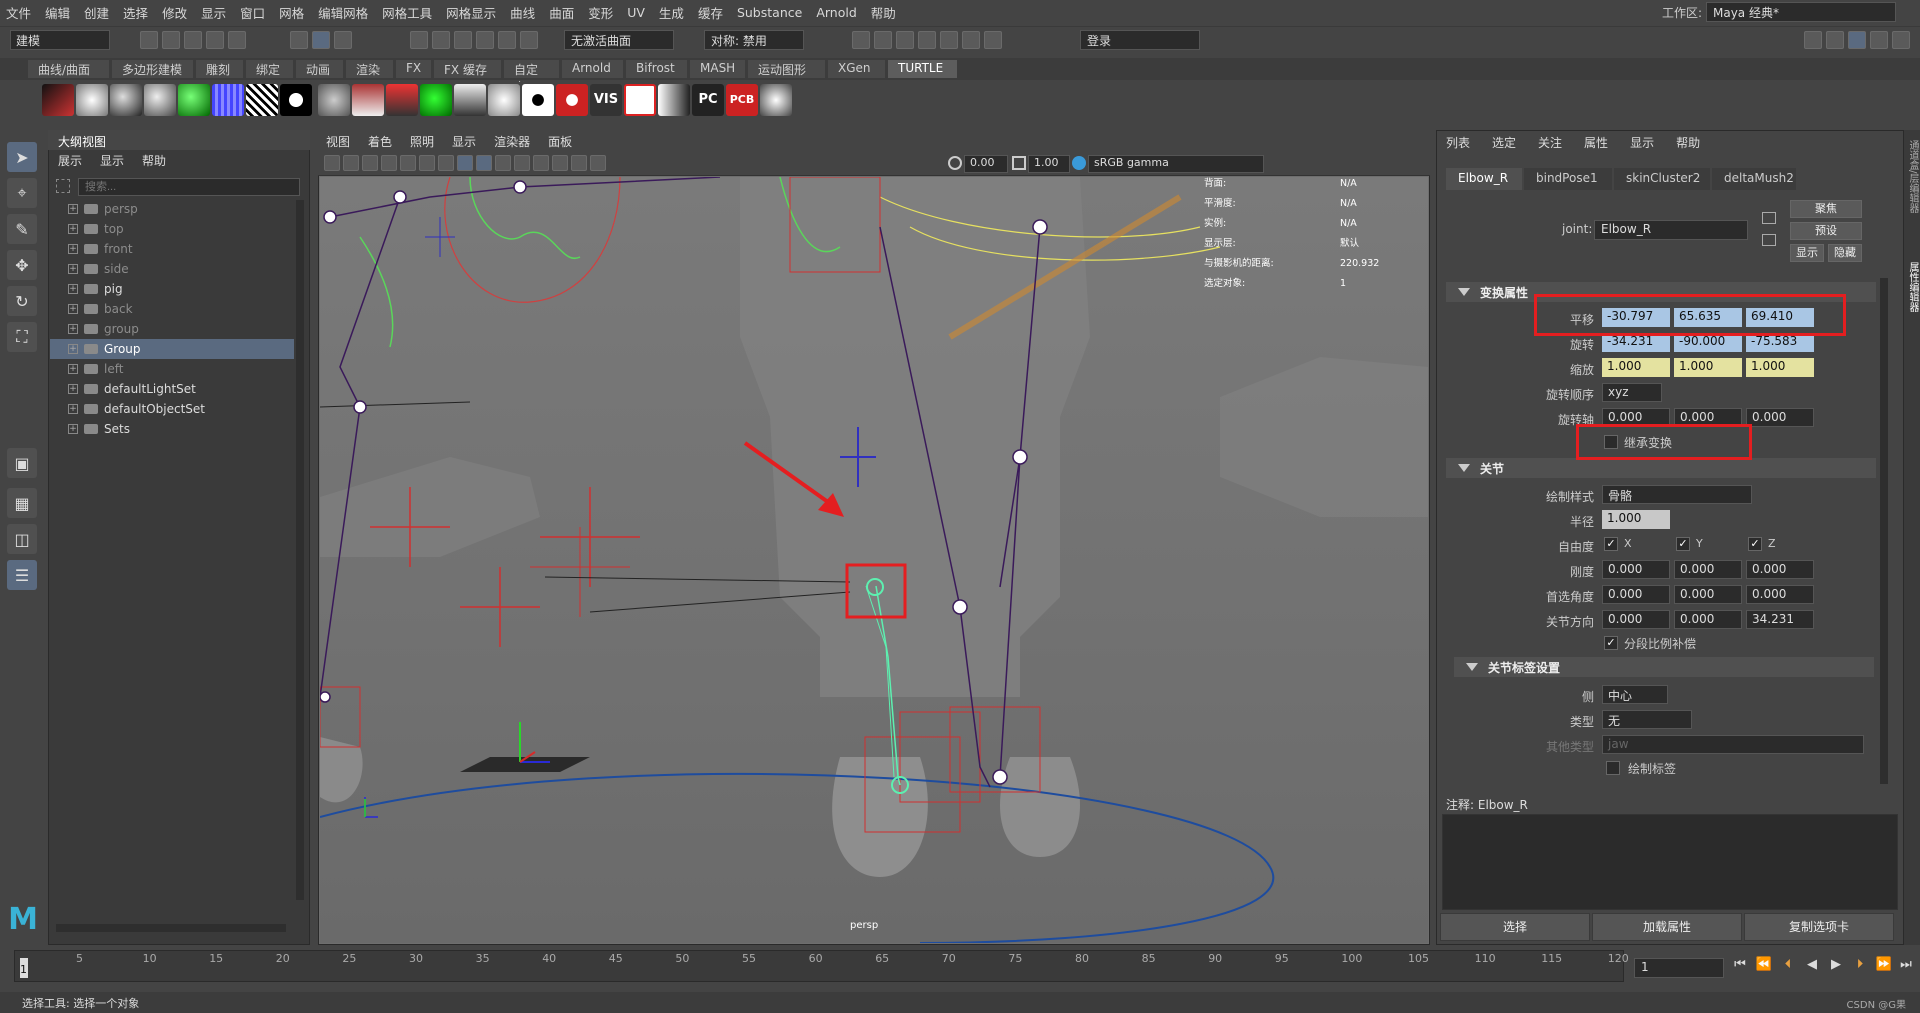 This screenshot has width=1920, height=1013. I want to click on menu-item: 显示, so click(213, 12).